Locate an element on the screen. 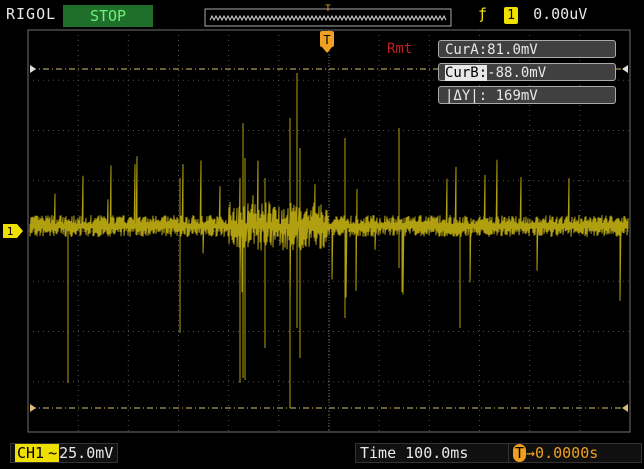 This screenshot has width=644, height=469. brand-label: RIGOL is located at coordinates (31, 14).